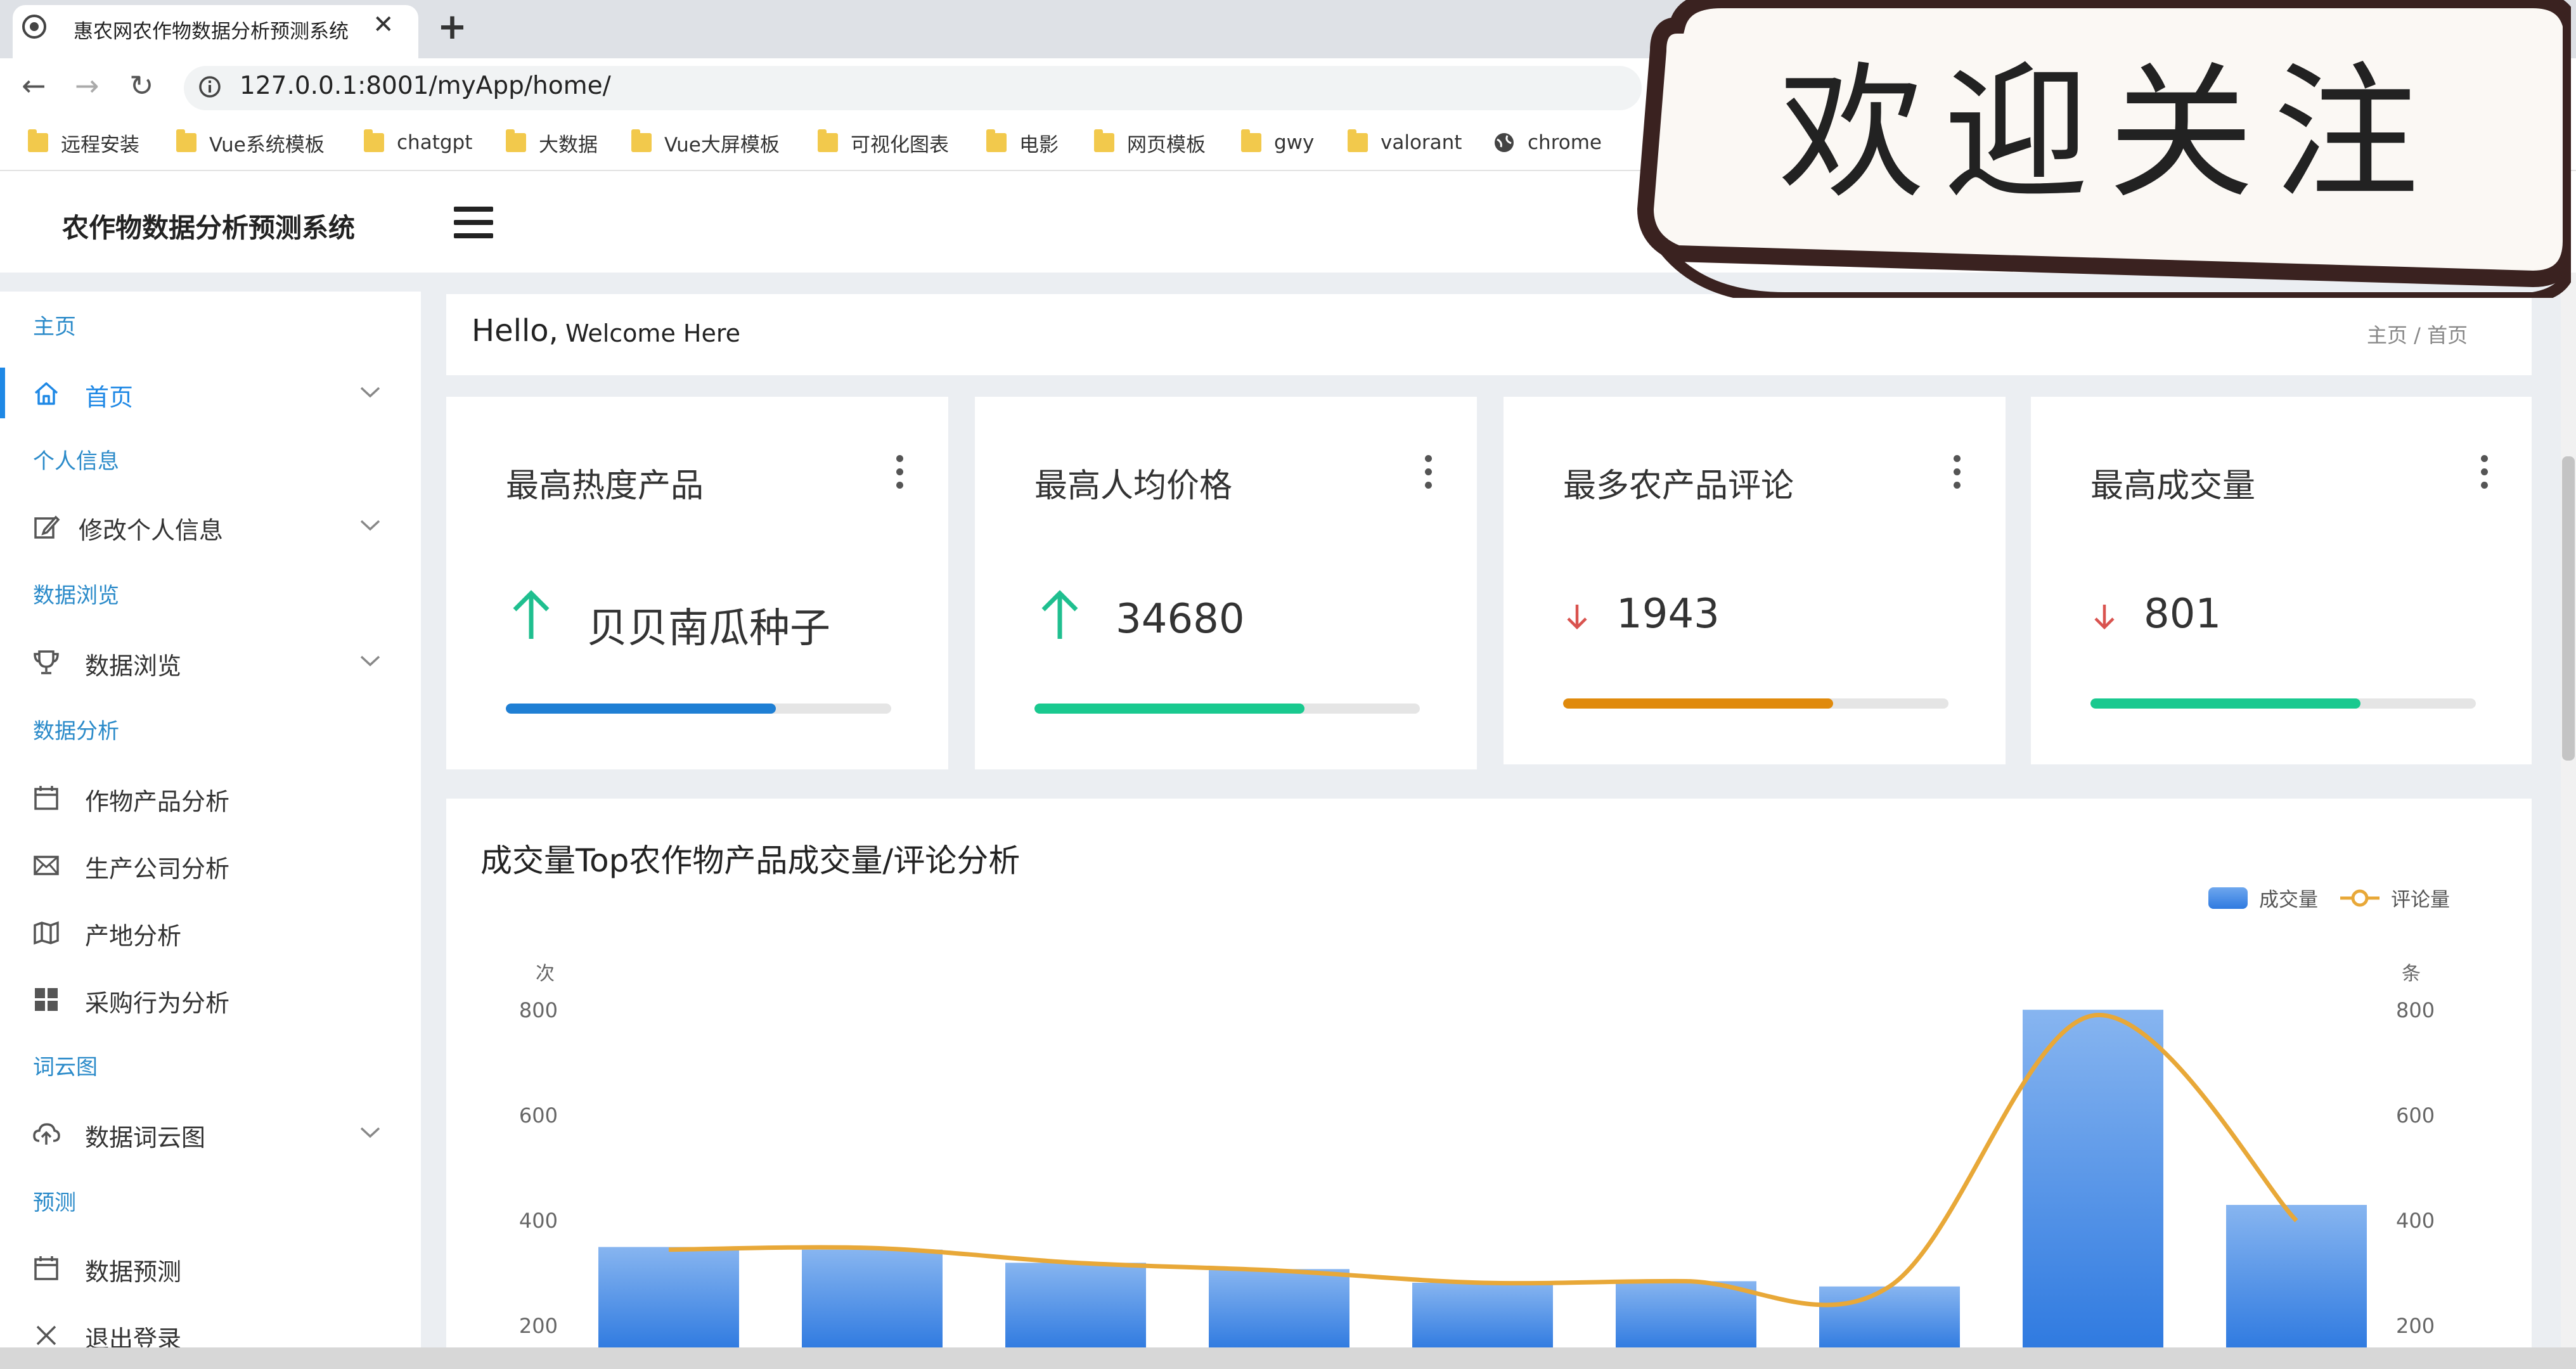 The image size is (2576, 1369). What do you see at coordinates (697, 583) in the screenshot?
I see `stat-card-hot-product: 最高热度产品 贝贝南瓜种子` at bounding box center [697, 583].